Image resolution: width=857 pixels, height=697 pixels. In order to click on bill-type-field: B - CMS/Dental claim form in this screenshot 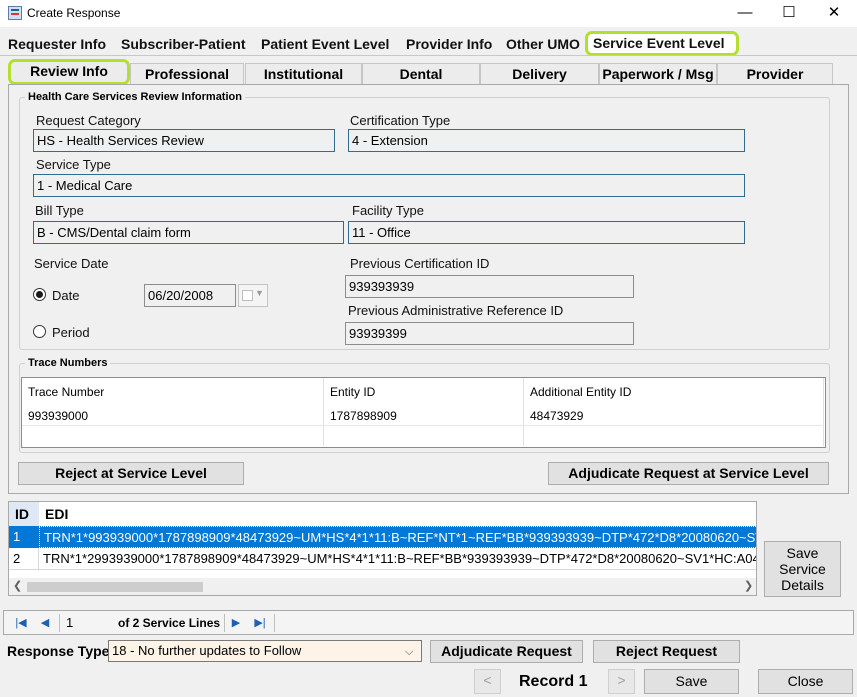, I will do `click(188, 232)`.